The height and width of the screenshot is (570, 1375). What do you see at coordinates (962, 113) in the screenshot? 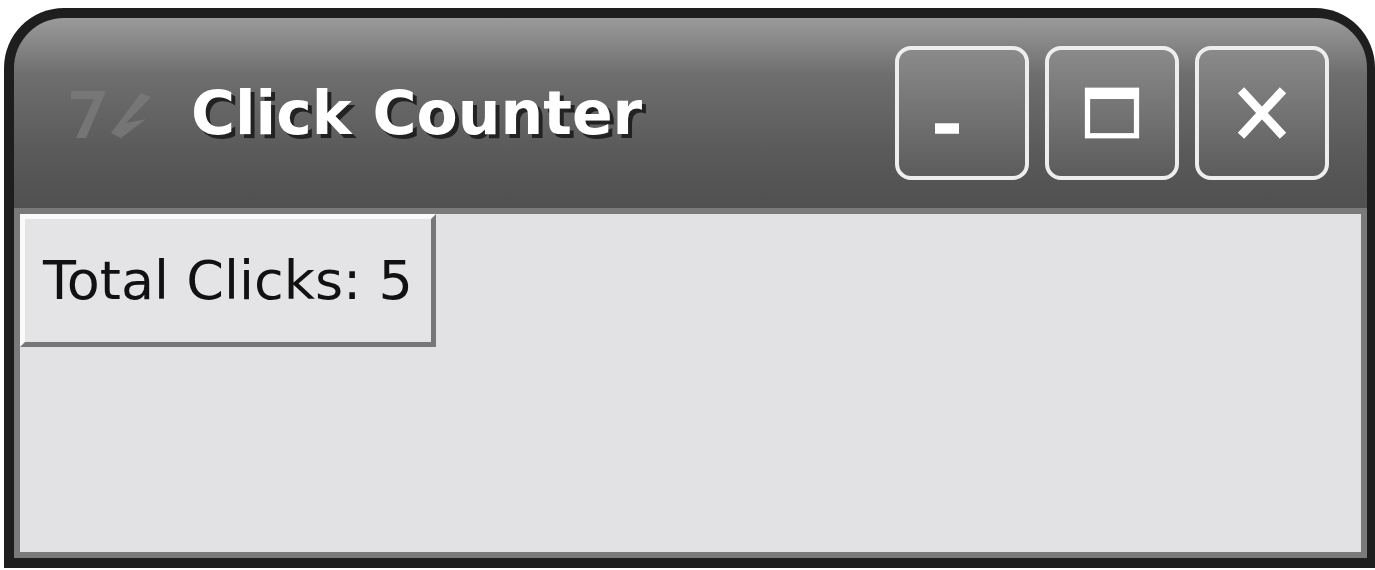
I see `minimize-button` at bounding box center [962, 113].